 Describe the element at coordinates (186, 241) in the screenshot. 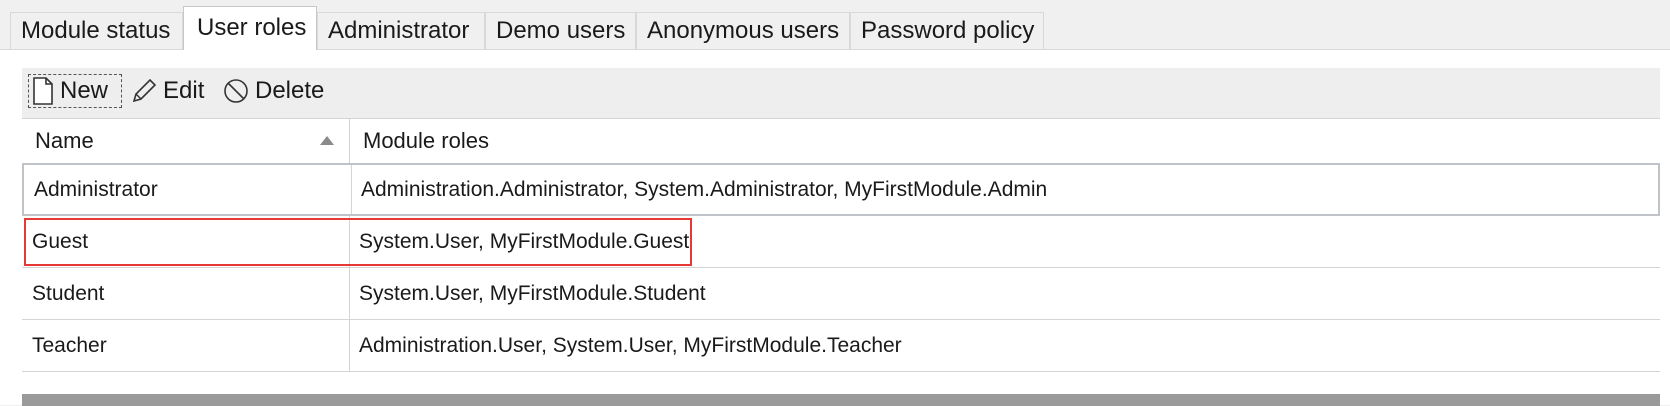

I see `cell-name: Guest` at that location.